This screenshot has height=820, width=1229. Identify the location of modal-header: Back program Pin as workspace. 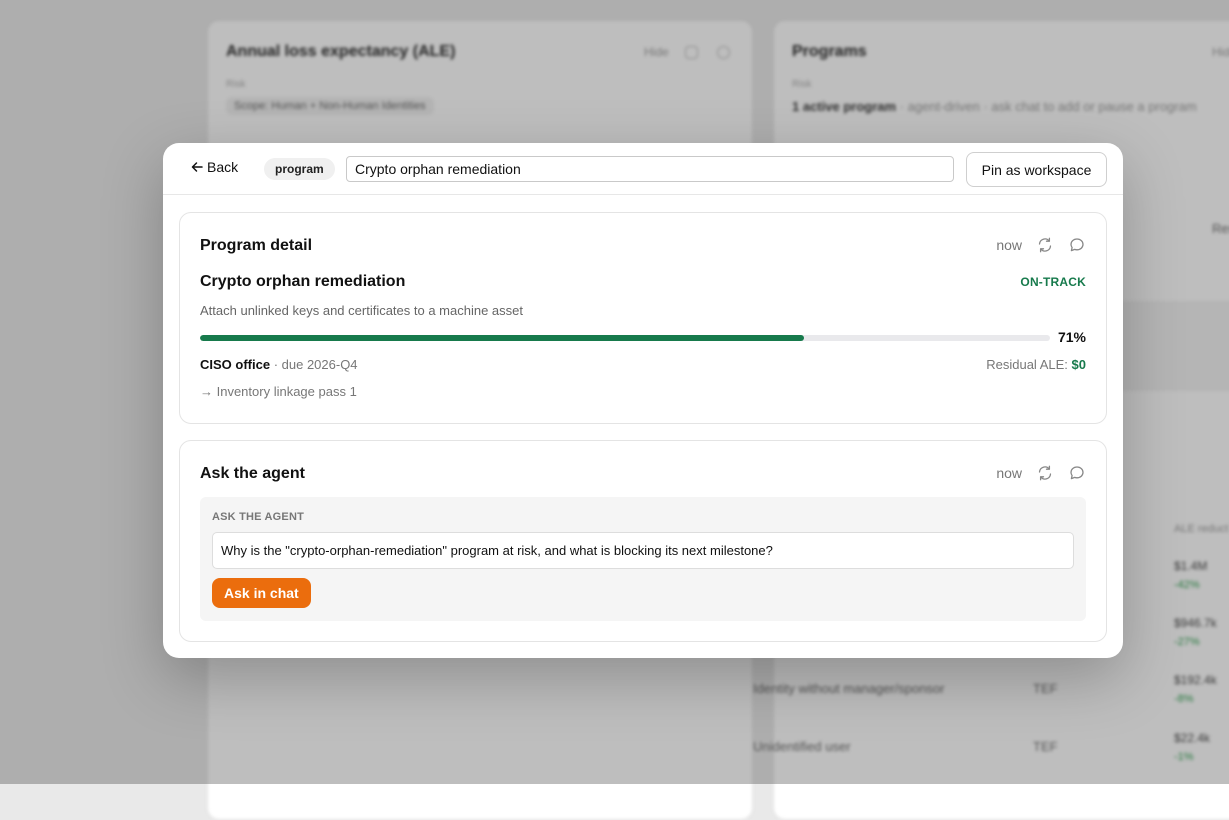
(643, 169).